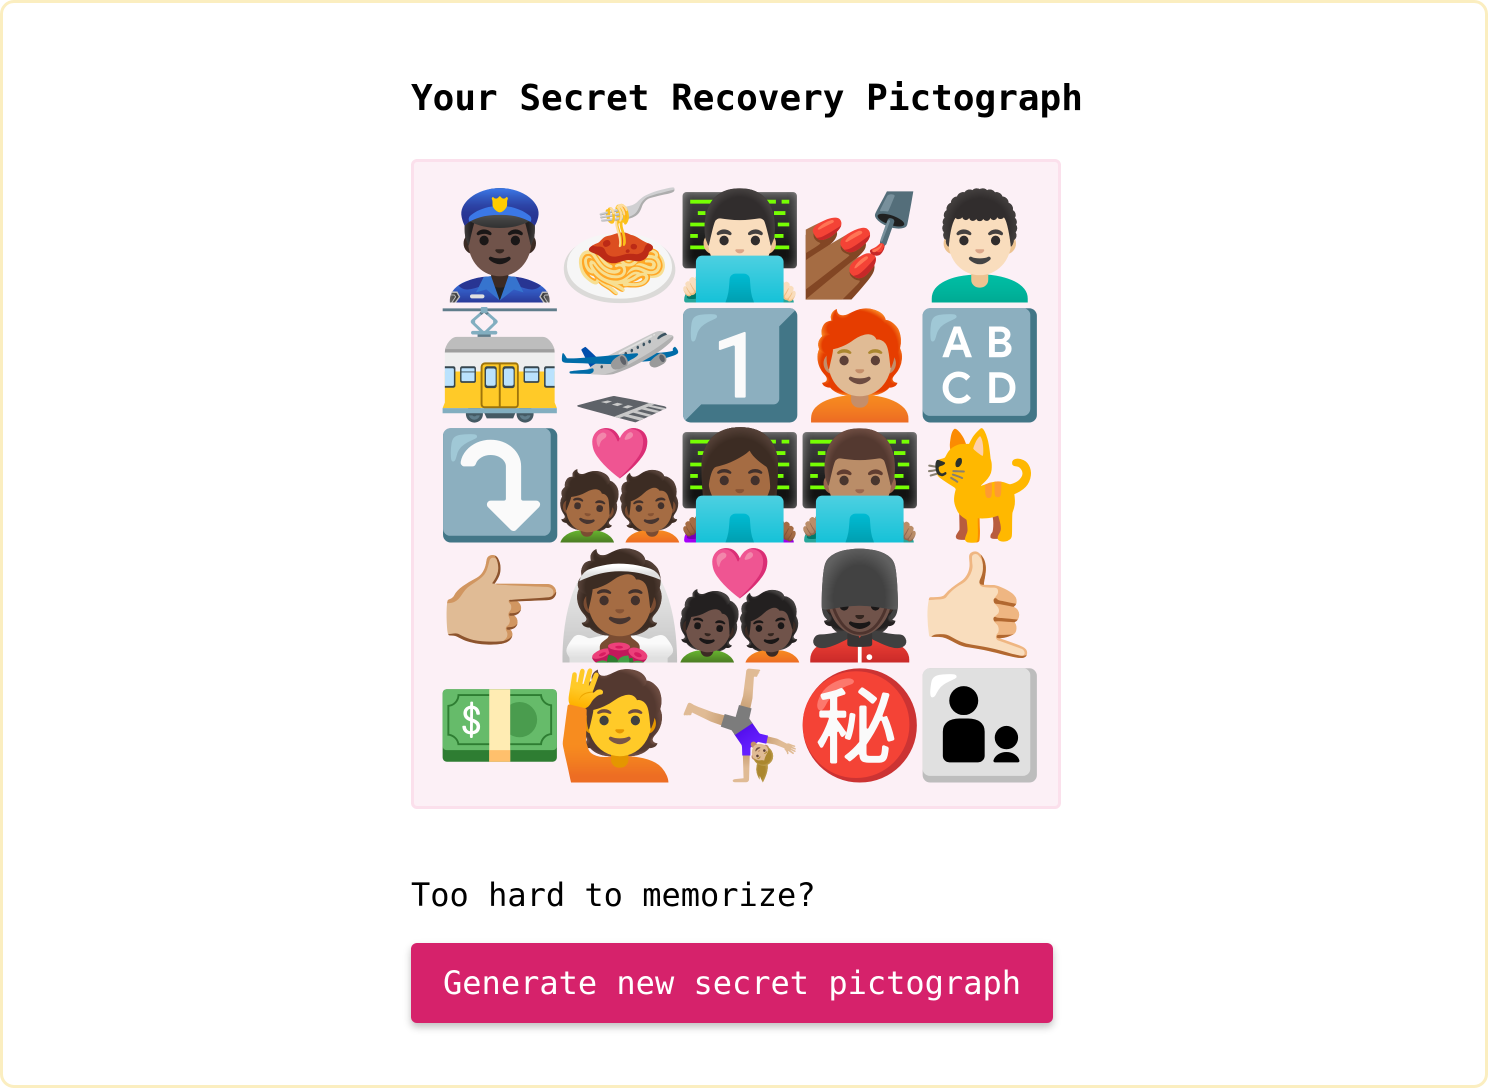 This screenshot has height=1088, width=1488. Describe the element at coordinates (860, 485) in the screenshot. I see `man-technologist-icon: 👨🏽‍💻` at that location.